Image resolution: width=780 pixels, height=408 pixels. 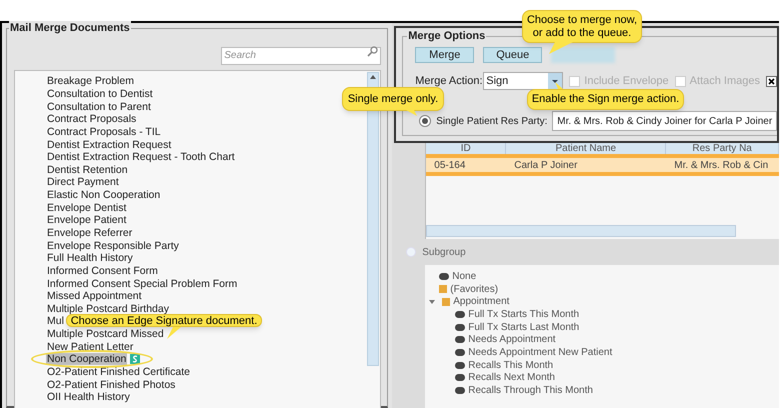 What do you see at coordinates (142, 284) in the screenshot?
I see `list-item: Informed Consent Special Problem Form` at bounding box center [142, 284].